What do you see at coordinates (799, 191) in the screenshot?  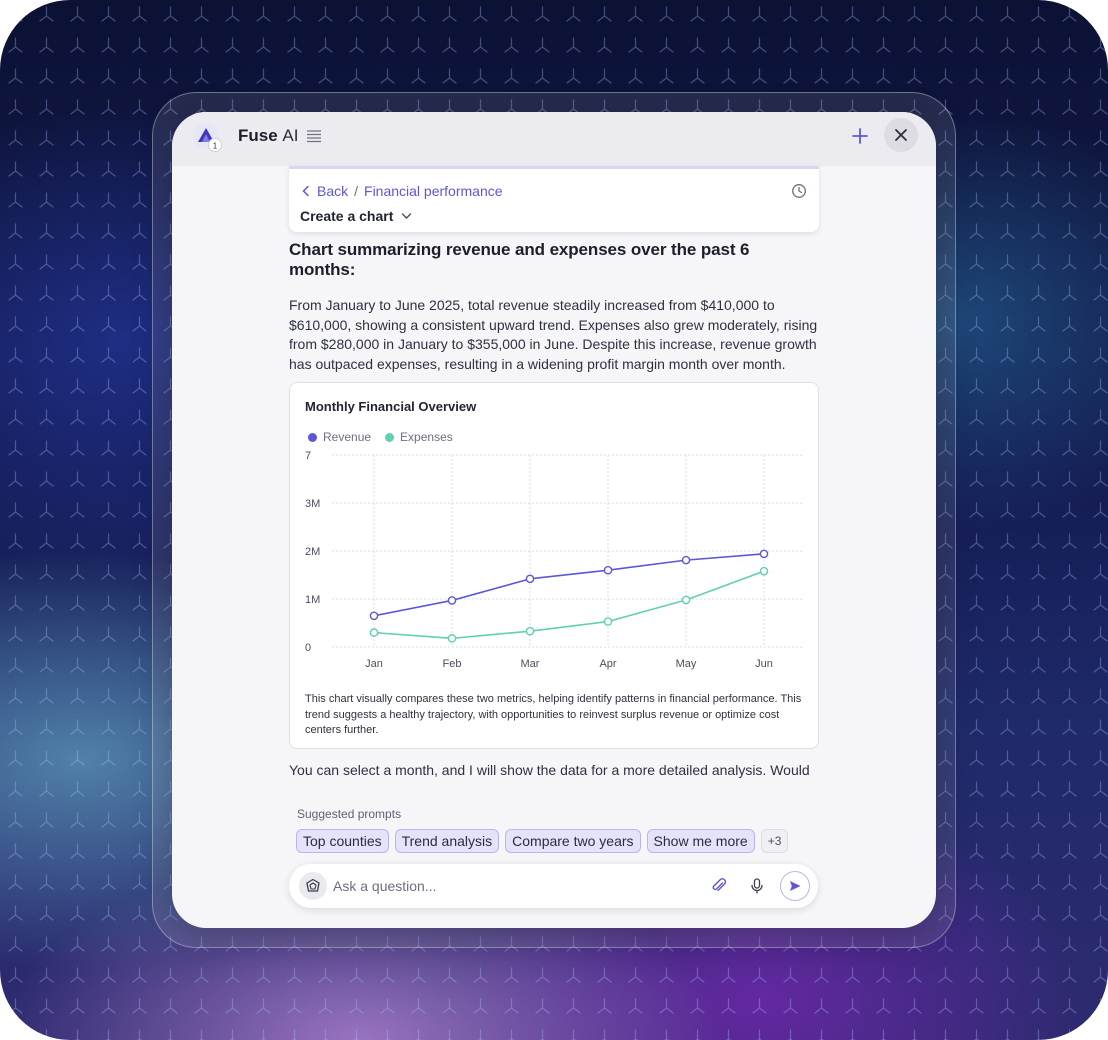 I see `clock-icon` at bounding box center [799, 191].